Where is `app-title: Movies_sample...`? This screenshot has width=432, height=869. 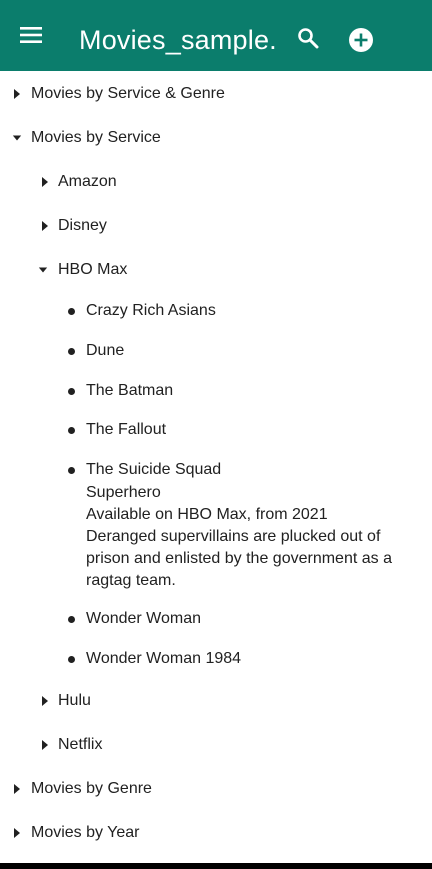 app-title: Movies_sample... is located at coordinates (179, 40).